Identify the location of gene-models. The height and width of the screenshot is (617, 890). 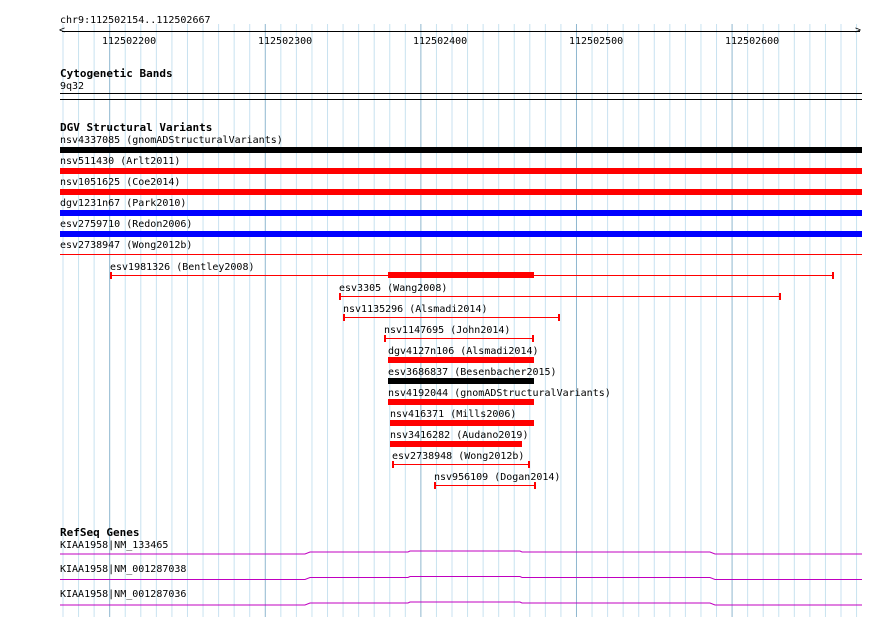
(461, 578).